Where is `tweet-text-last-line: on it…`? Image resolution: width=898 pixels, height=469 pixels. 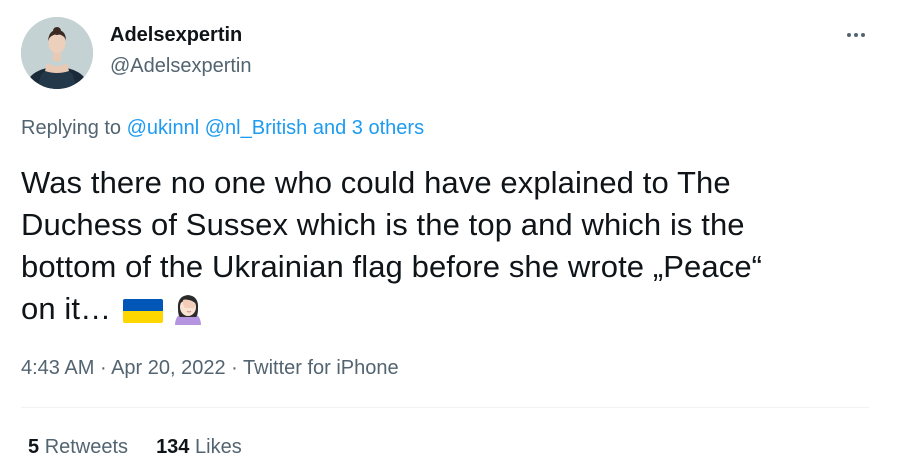
tweet-text-last-line: on it… is located at coordinates (446, 312).